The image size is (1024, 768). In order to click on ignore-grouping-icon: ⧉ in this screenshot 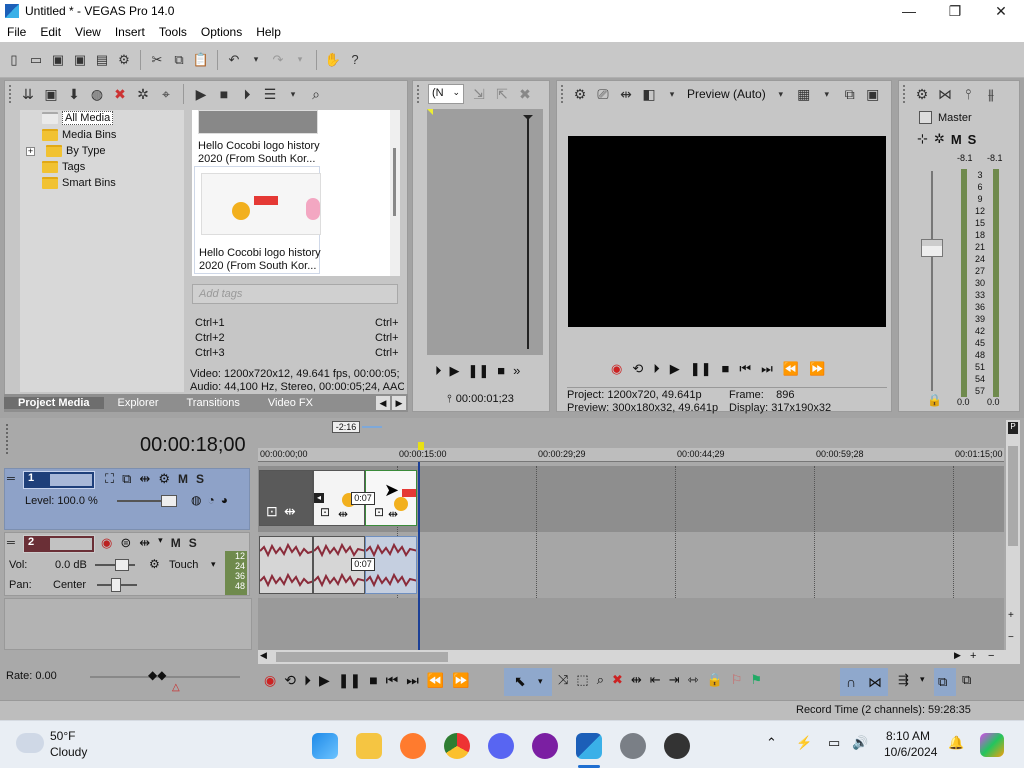, I will do `click(966, 680)`.